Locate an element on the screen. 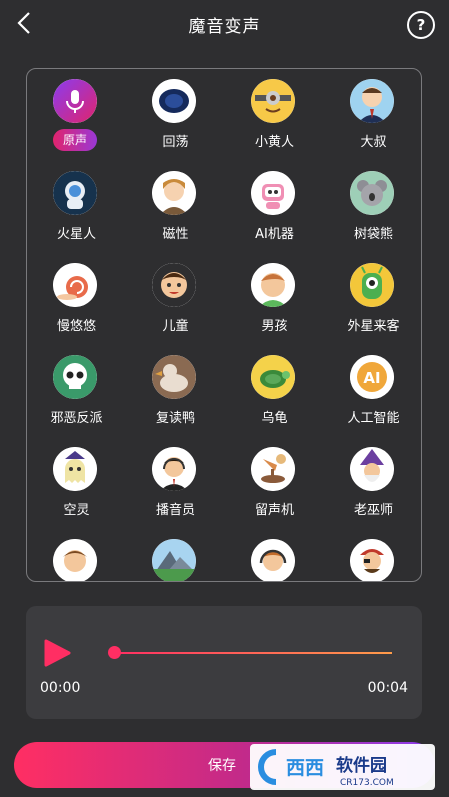 This screenshot has width=449, height=797. voice-effect-item: 播音员 is located at coordinates (175, 483).